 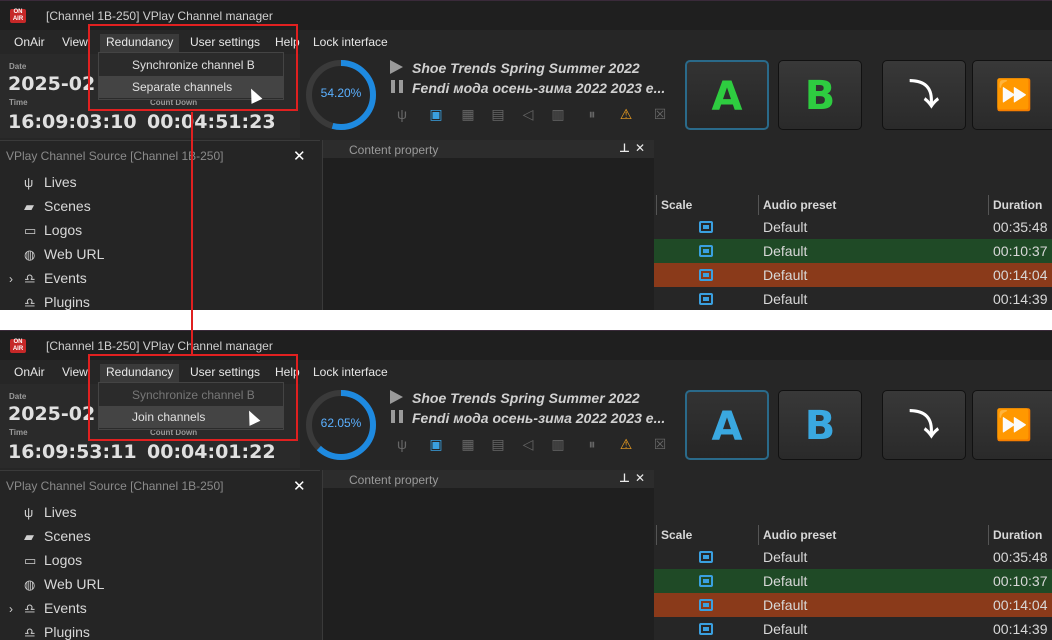 What do you see at coordinates (30, 584) in the screenshot?
I see `globe-icon: ◍` at bounding box center [30, 584].